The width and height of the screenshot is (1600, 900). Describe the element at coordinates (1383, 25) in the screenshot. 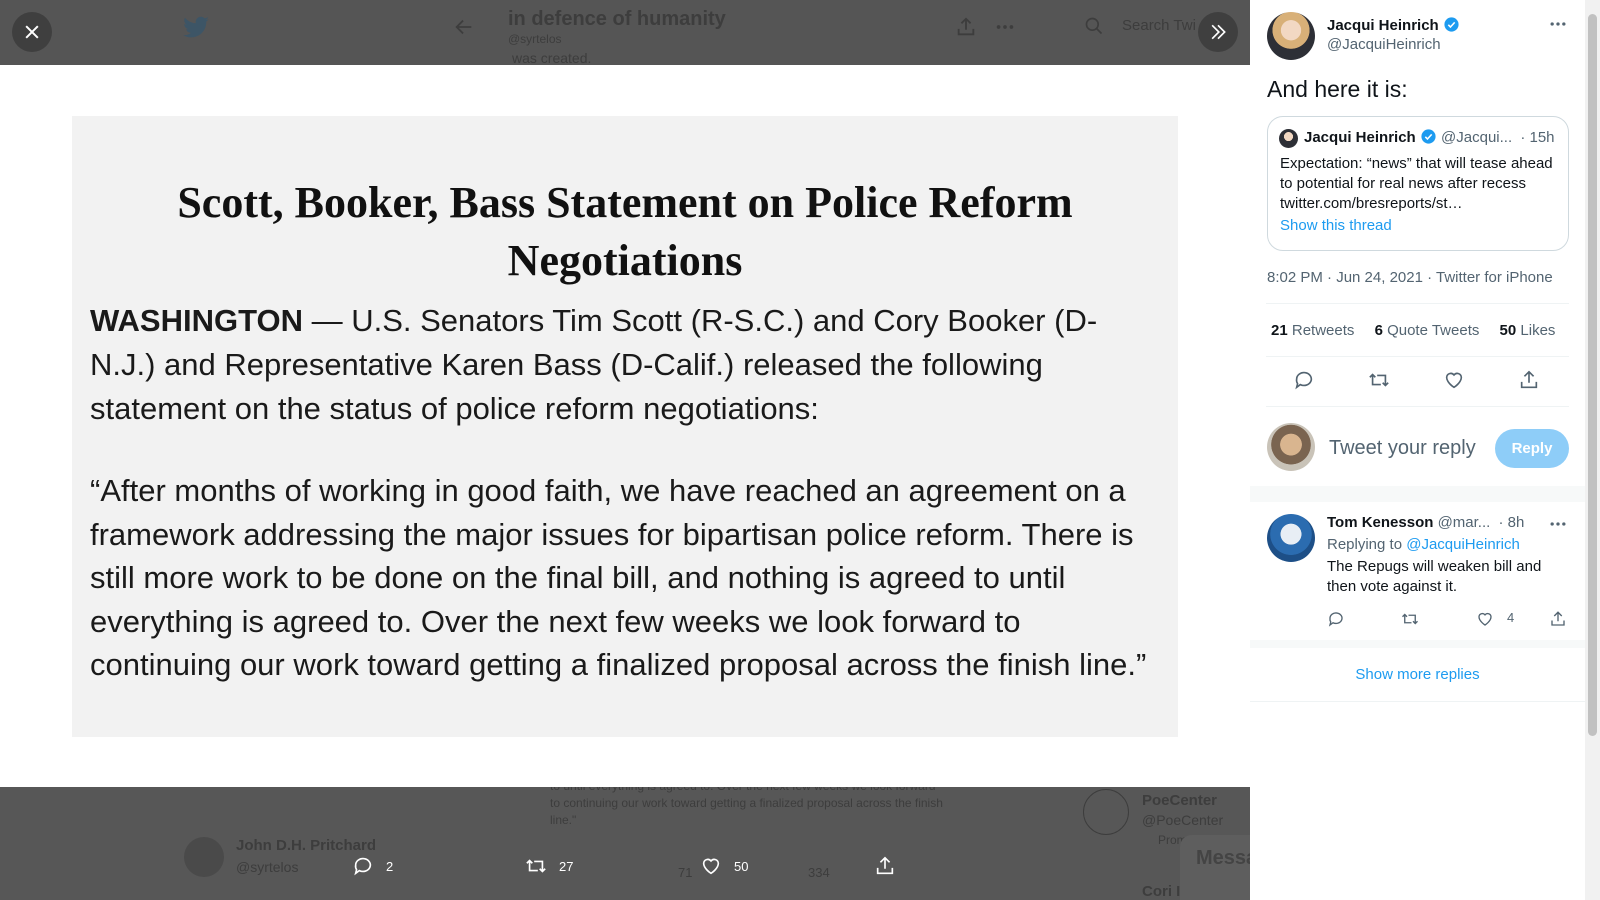

I see `author-name-text: Jacqui Heinrich` at that location.